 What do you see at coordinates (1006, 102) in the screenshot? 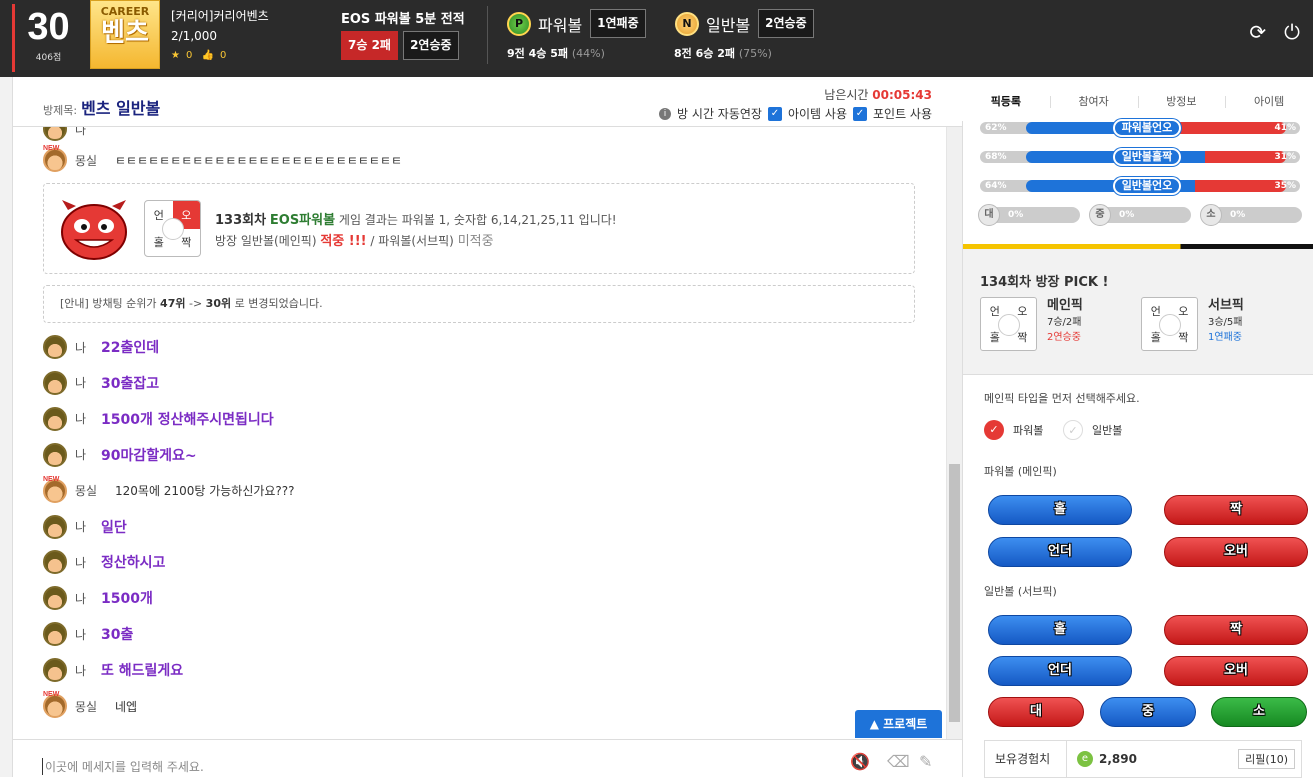
I see `tab-pick-register: 픽등록` at bounding box center [1006, 102].